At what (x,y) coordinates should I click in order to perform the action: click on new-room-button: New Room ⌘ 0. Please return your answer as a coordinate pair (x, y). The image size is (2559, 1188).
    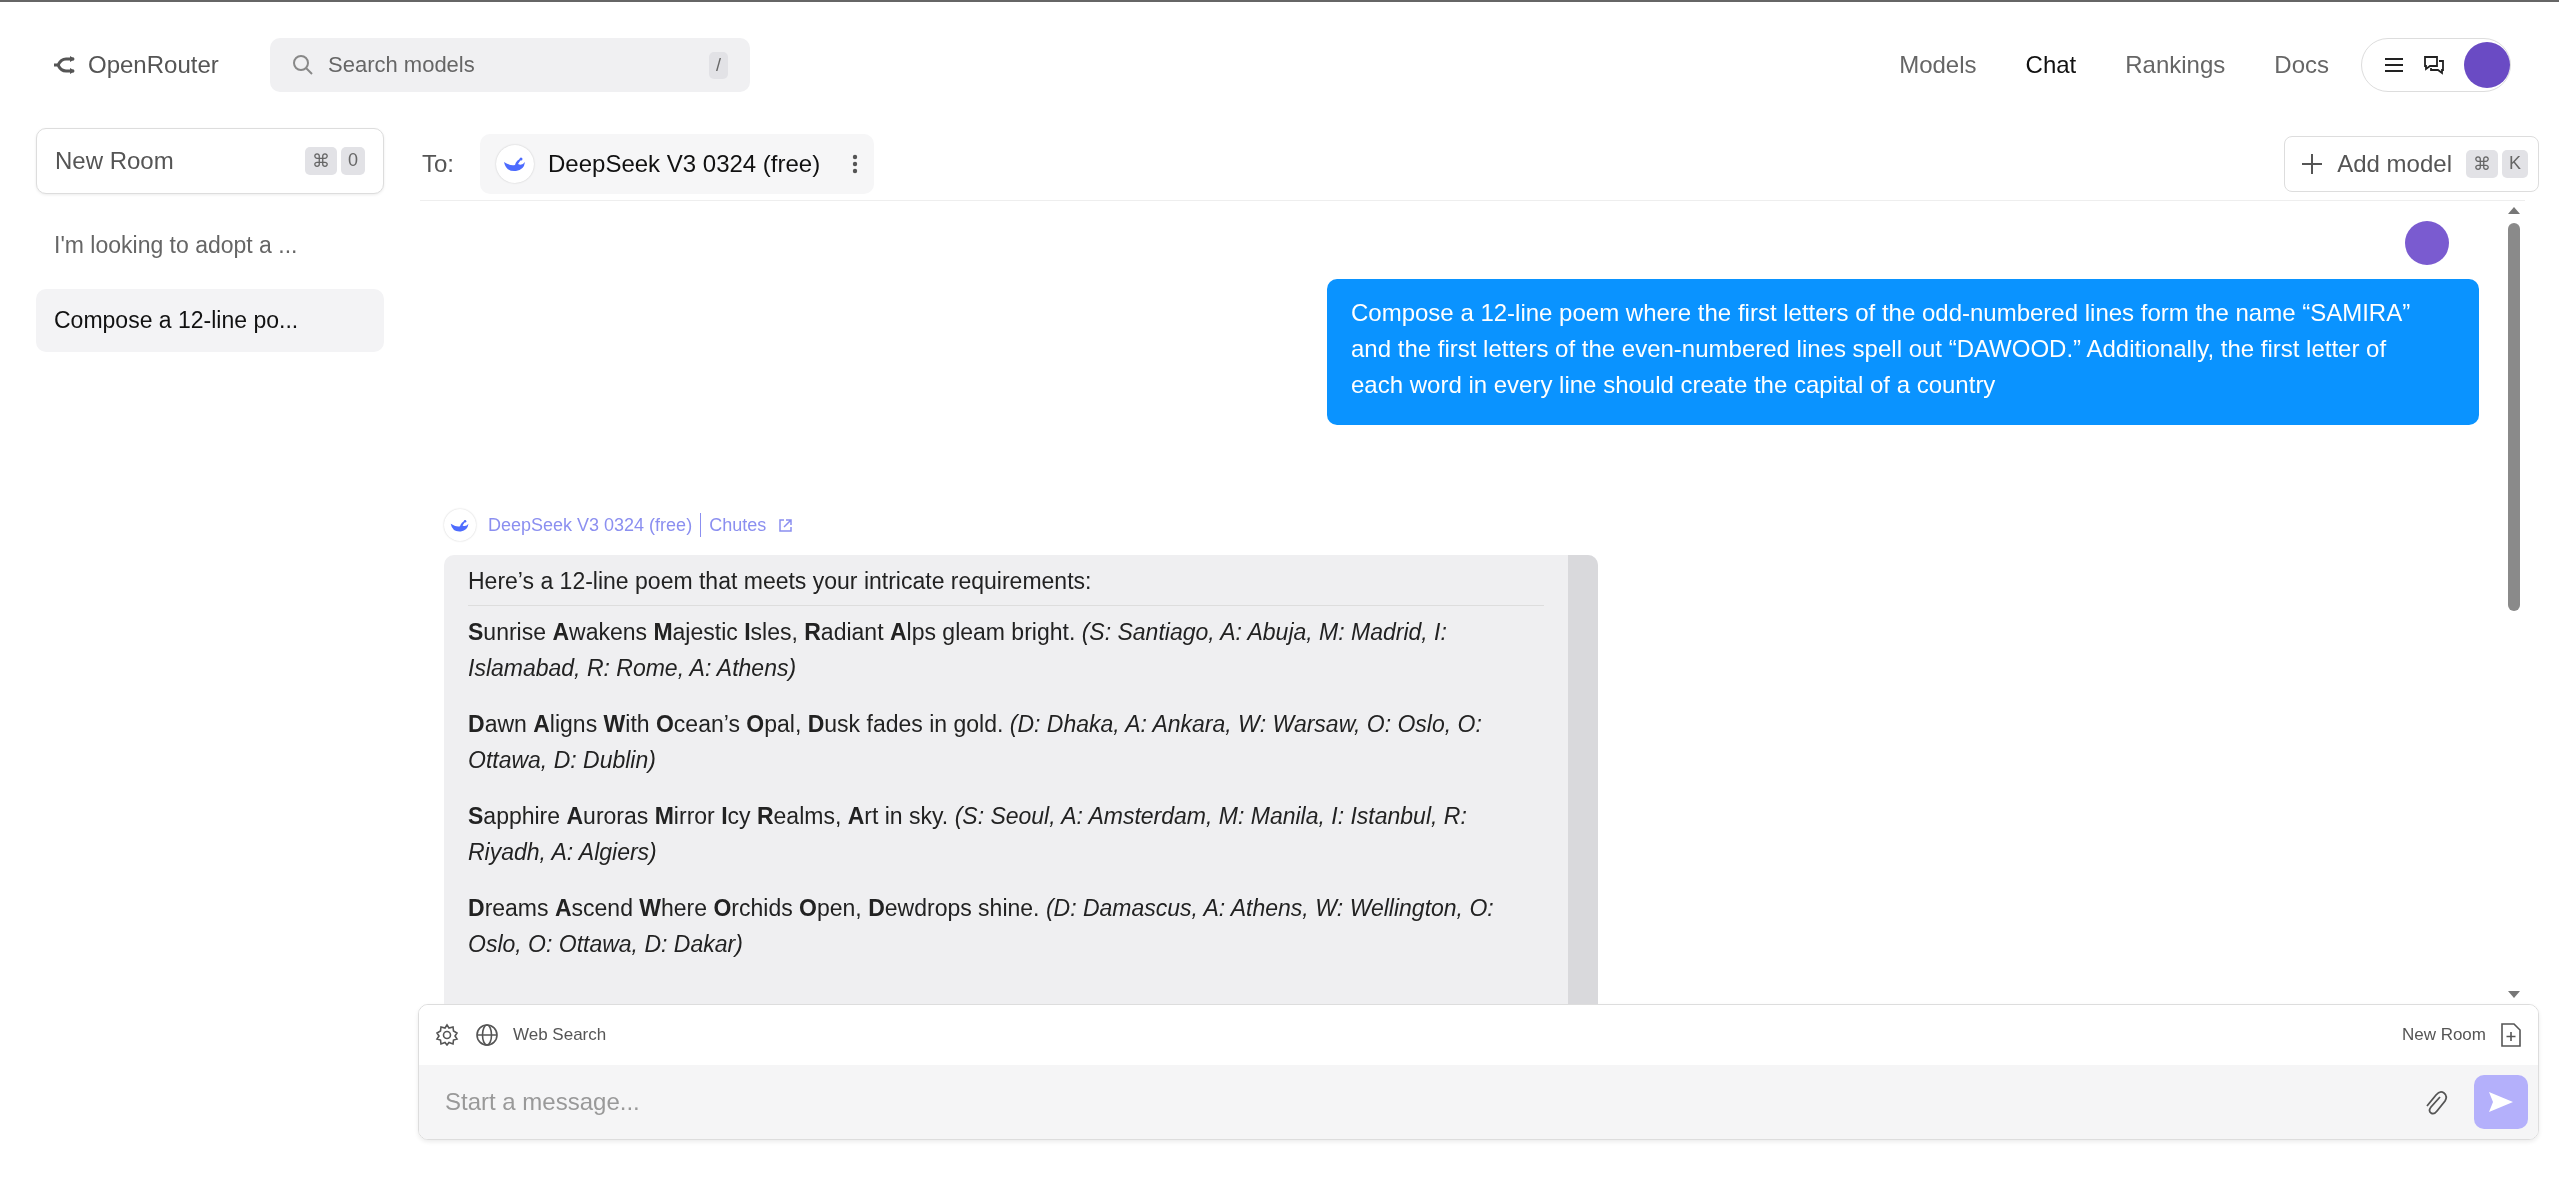
    Looking at the image, I should click on (210, 161).